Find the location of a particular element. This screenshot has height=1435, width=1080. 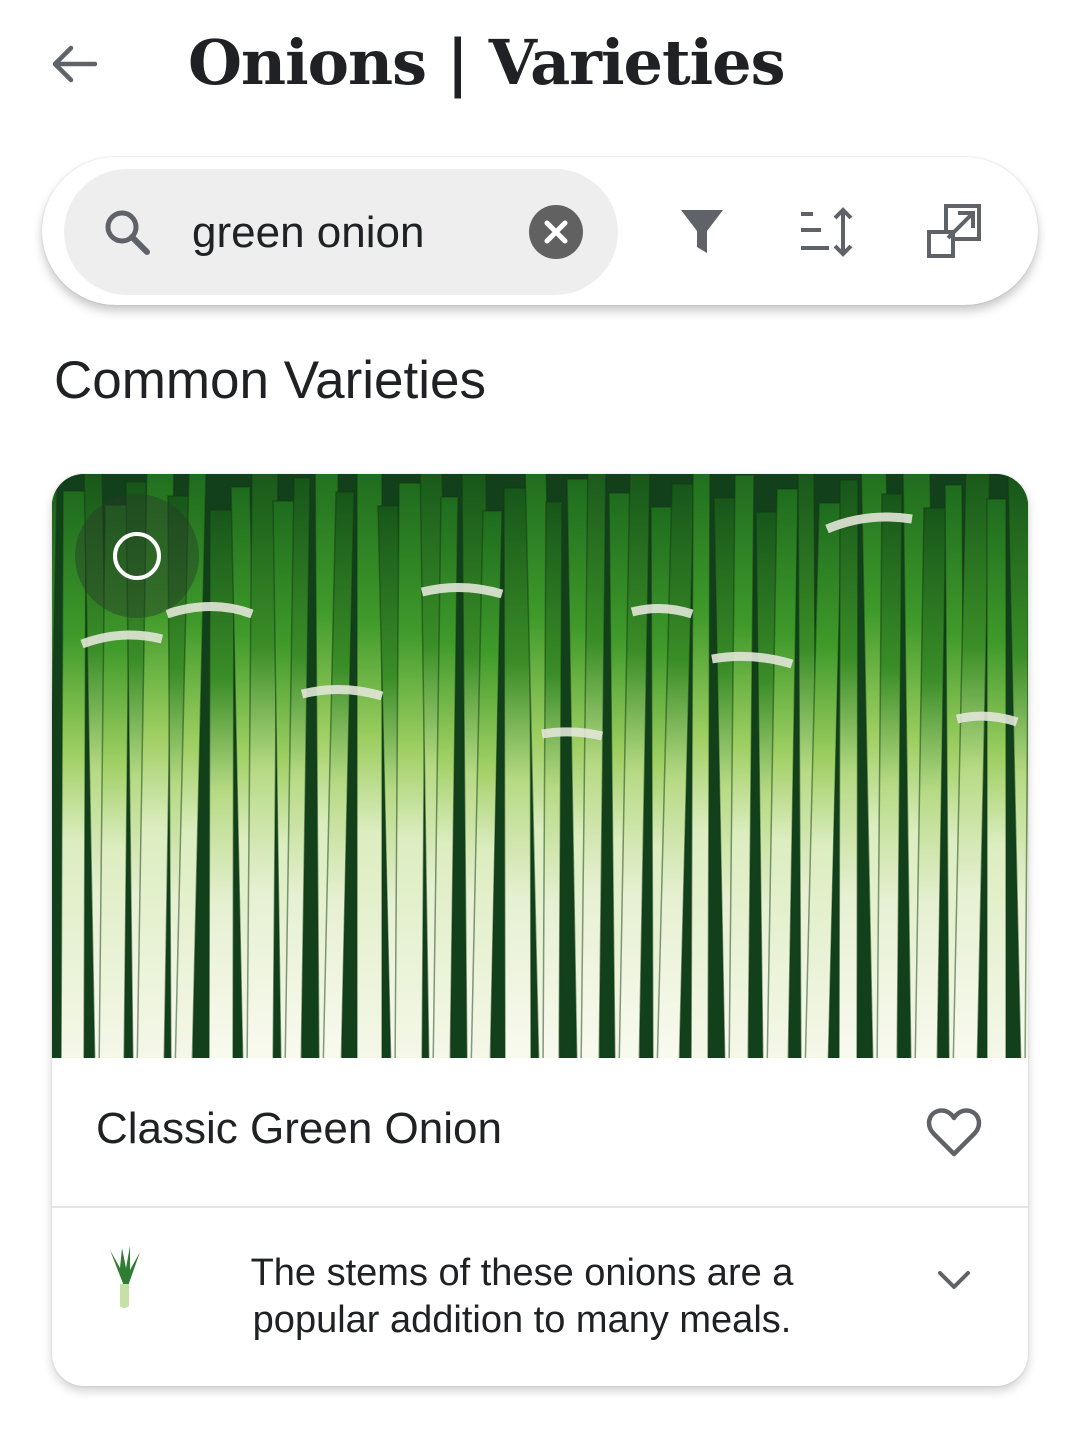

open-external-icon is located at coordinates (954, 231).